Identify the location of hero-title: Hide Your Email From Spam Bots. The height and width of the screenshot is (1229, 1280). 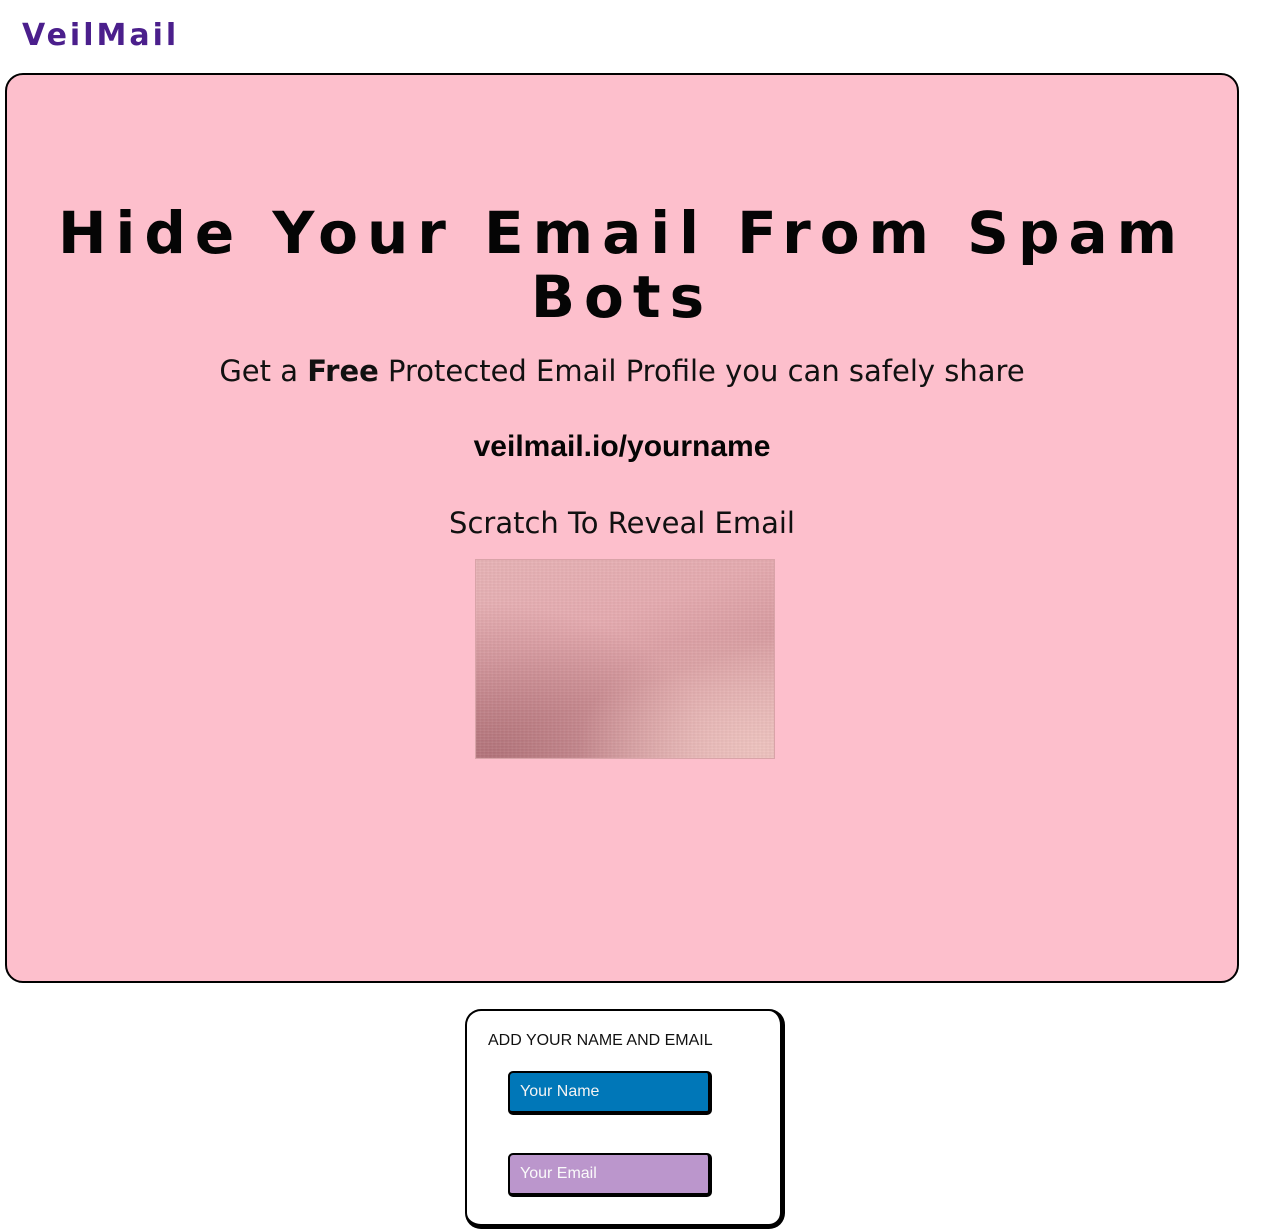
(622, 265).